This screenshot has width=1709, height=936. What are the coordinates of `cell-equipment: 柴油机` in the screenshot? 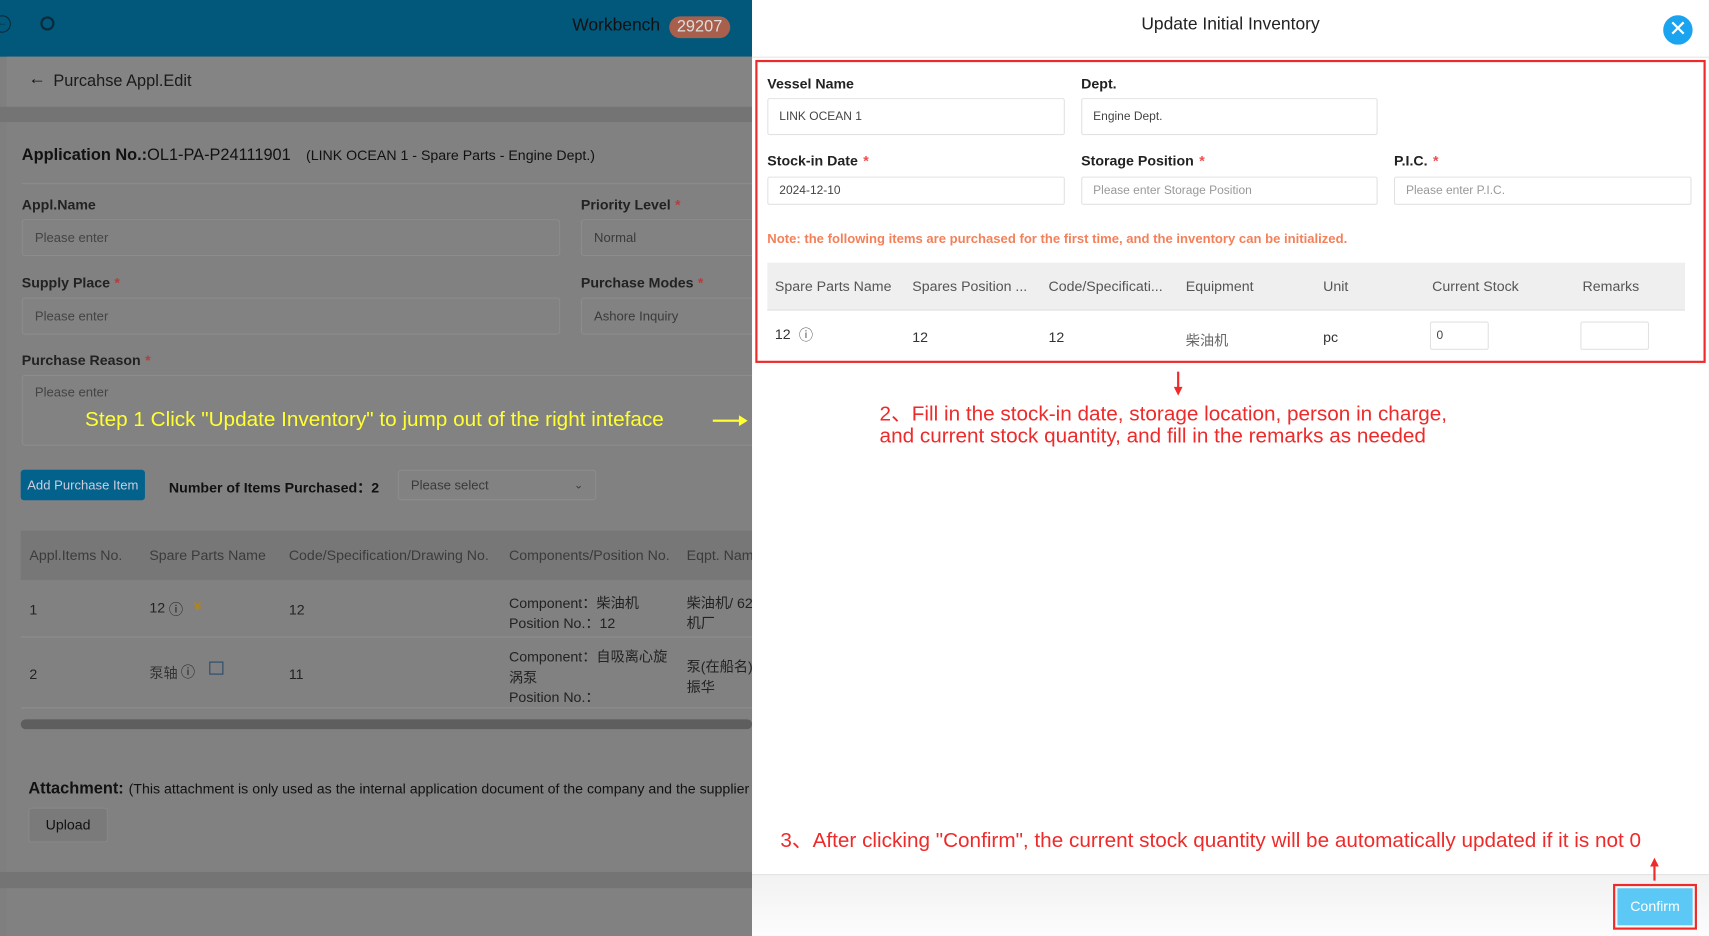 It's located at (1207, 340).